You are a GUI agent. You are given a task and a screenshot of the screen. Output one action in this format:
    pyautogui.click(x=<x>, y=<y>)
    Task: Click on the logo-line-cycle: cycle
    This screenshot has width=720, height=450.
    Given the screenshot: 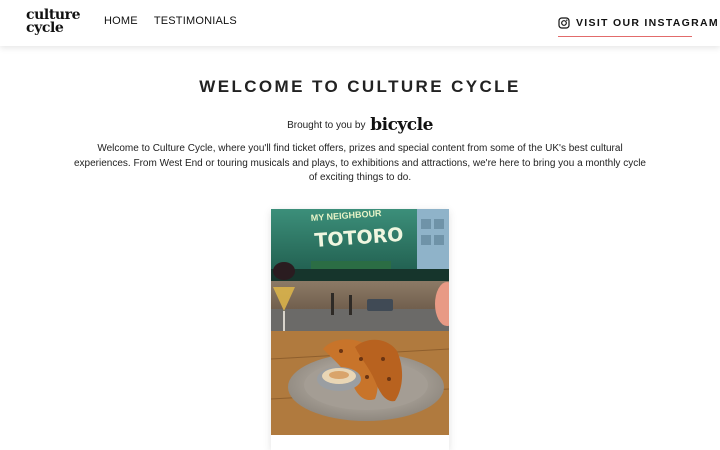 What is the action you would take?
    pyautogui.click(x=45, y=28)
    